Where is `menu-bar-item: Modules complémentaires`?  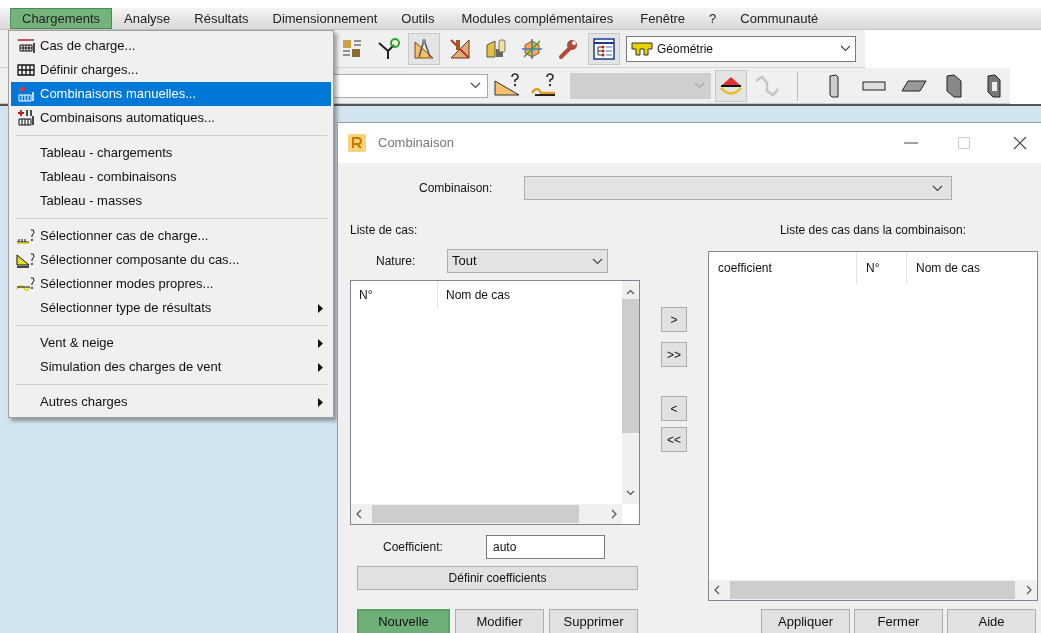
menu-bar-item: Modules complémentaires is located at coordinates (537, 18).